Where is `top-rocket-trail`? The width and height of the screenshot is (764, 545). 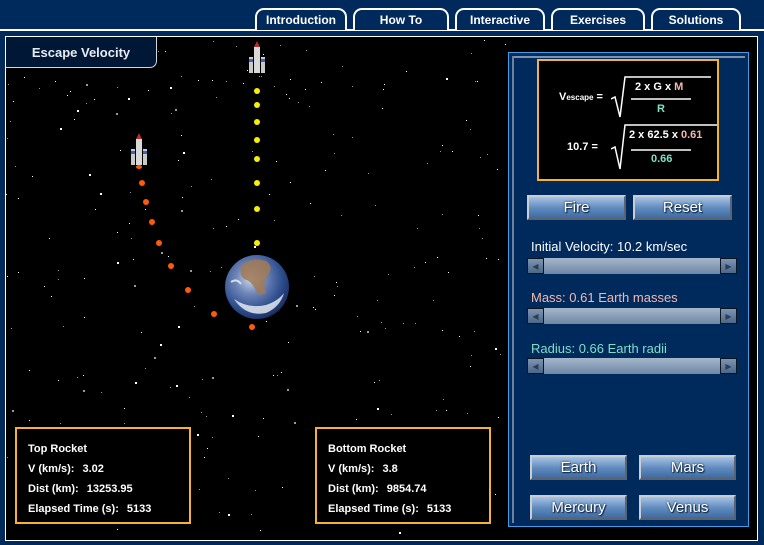 top-rocket-trail is located at coordinates (257, 167).